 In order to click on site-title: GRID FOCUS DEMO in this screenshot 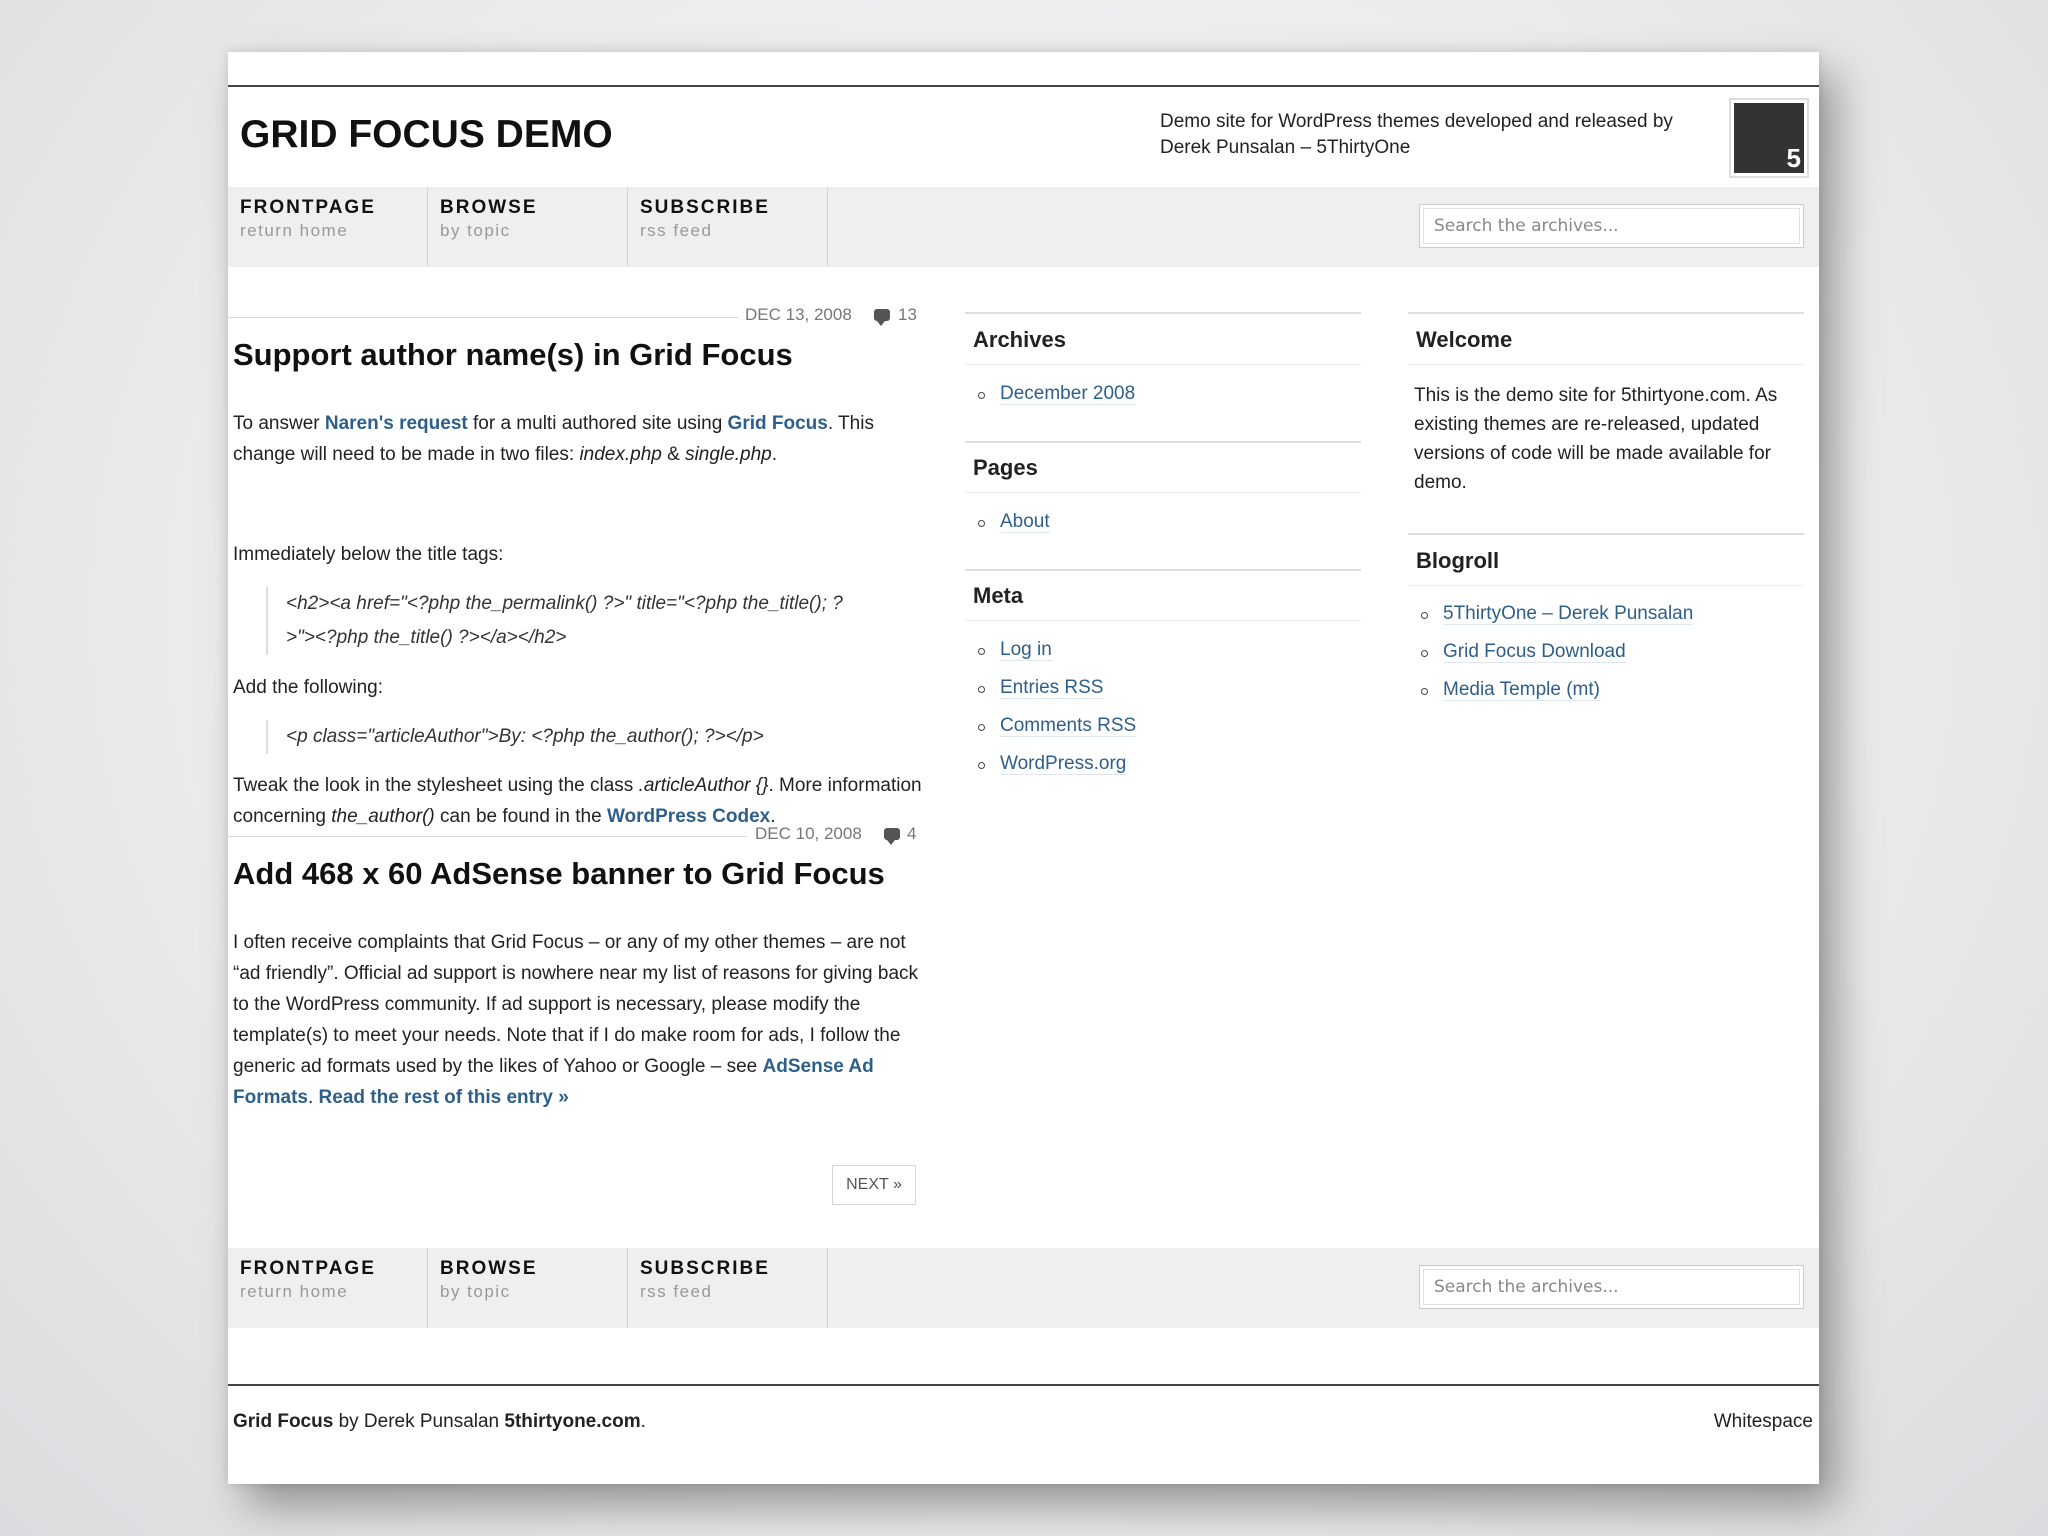, I will do `click(426, 135)`.